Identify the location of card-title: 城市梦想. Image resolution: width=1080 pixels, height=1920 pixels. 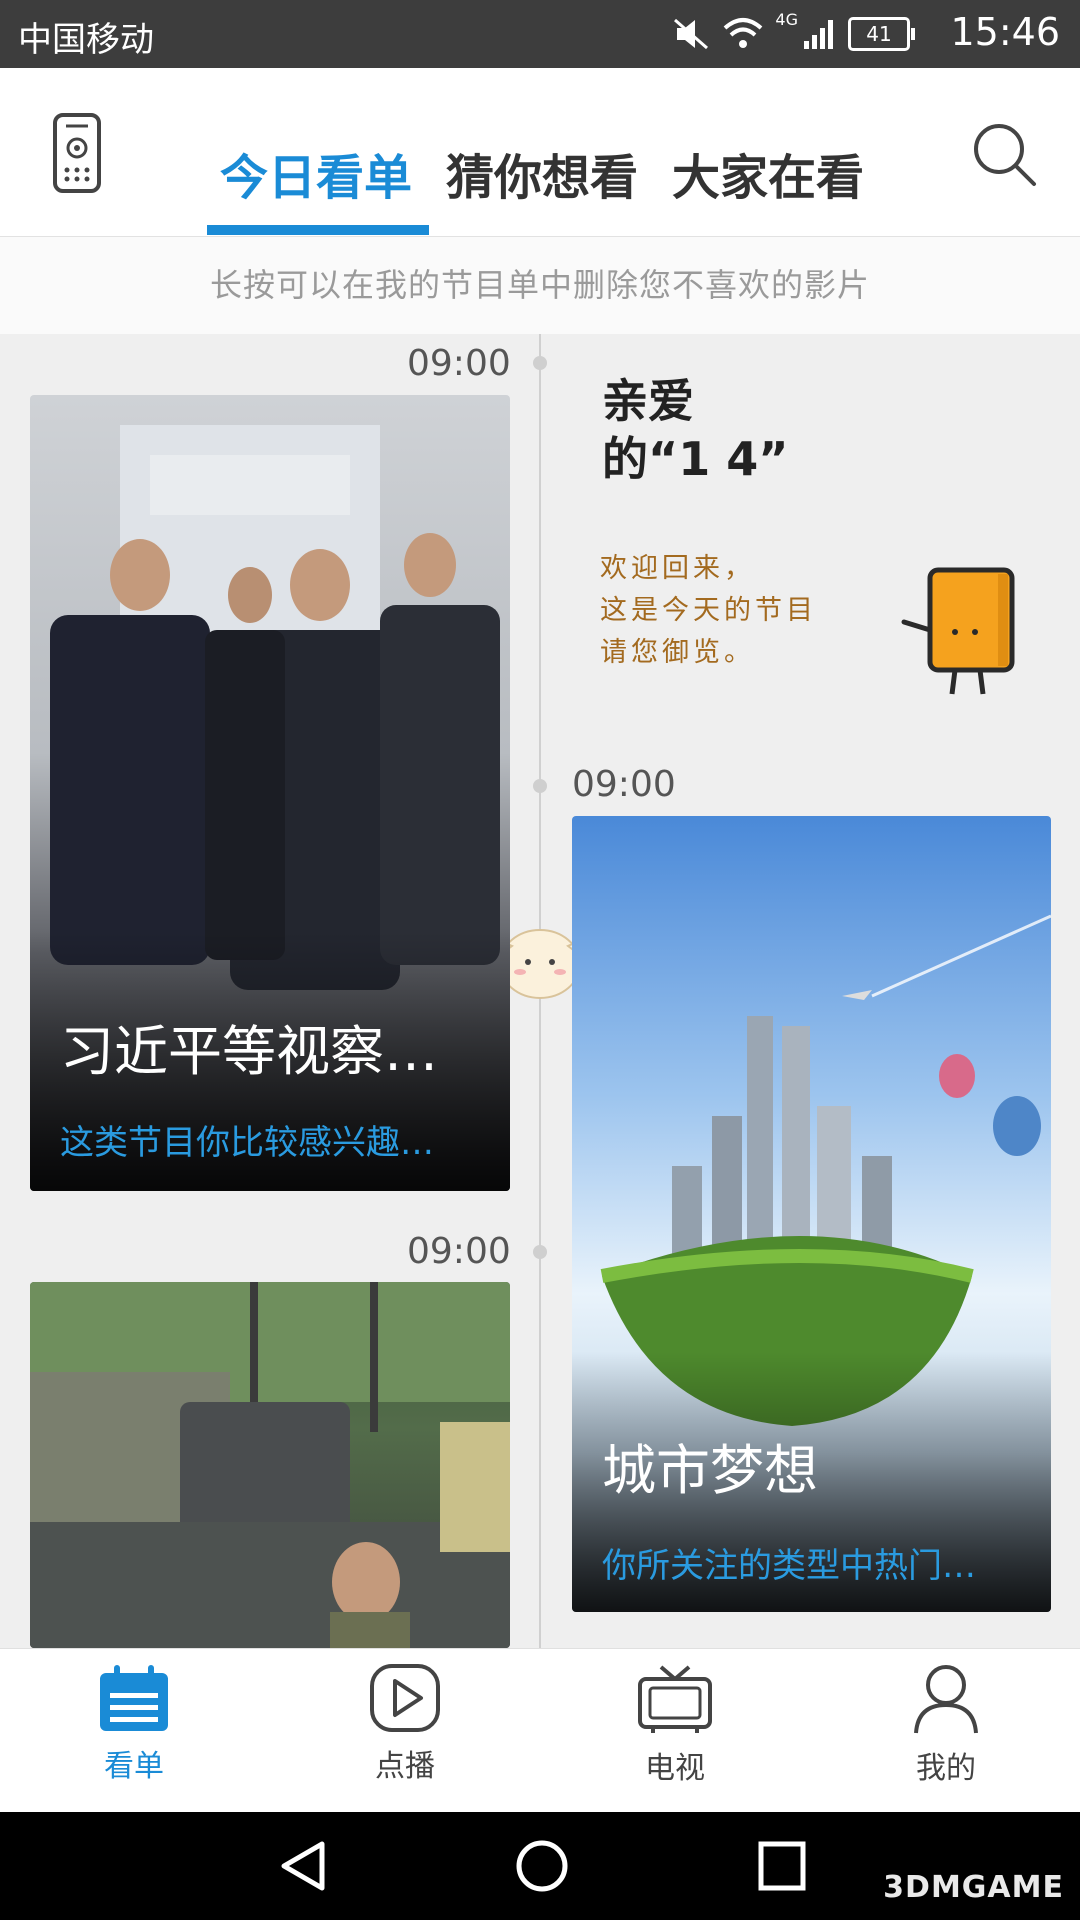
(710, 1470).